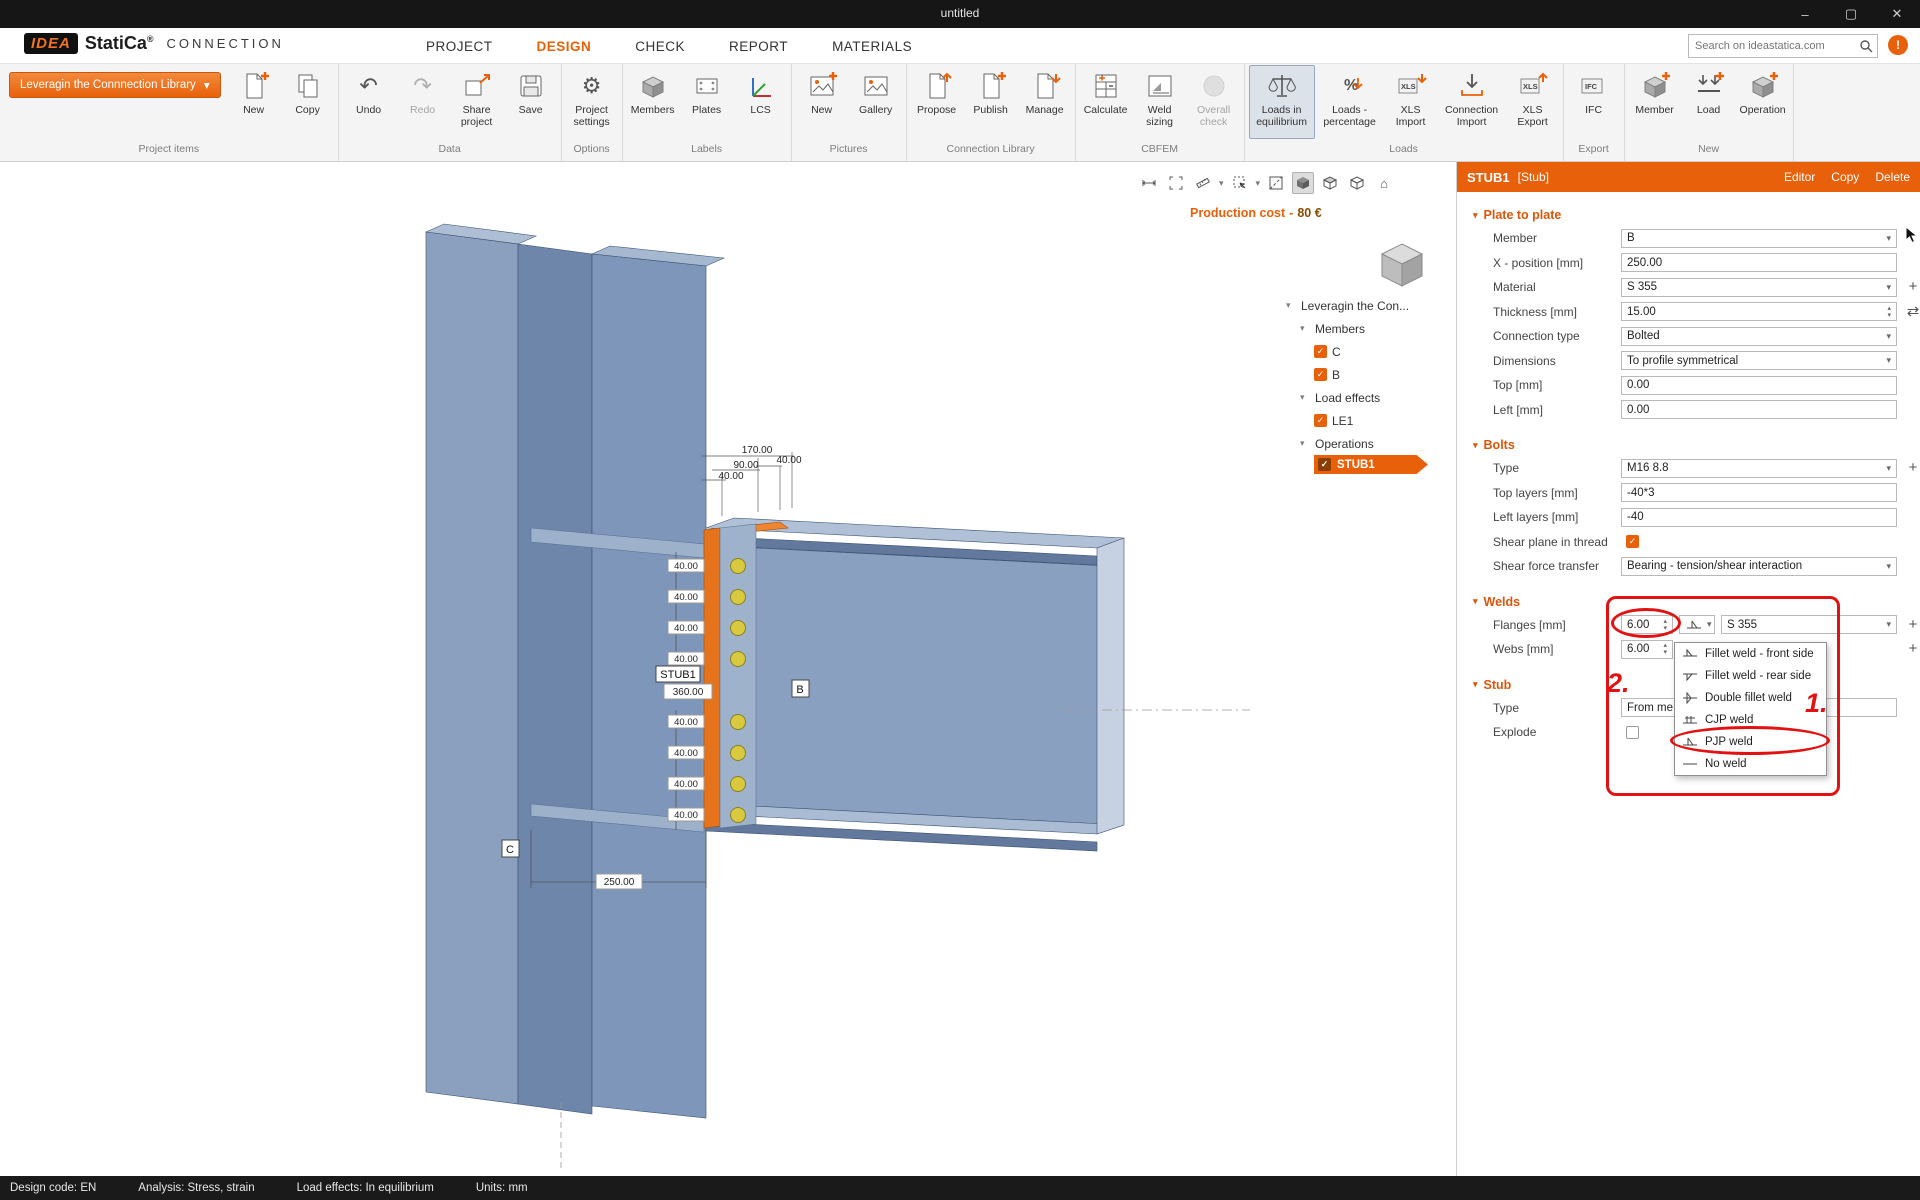  Describe the element at coordinates (423, 102) in the screenshot. I see `redo-button: ↷ Redo` at that location.